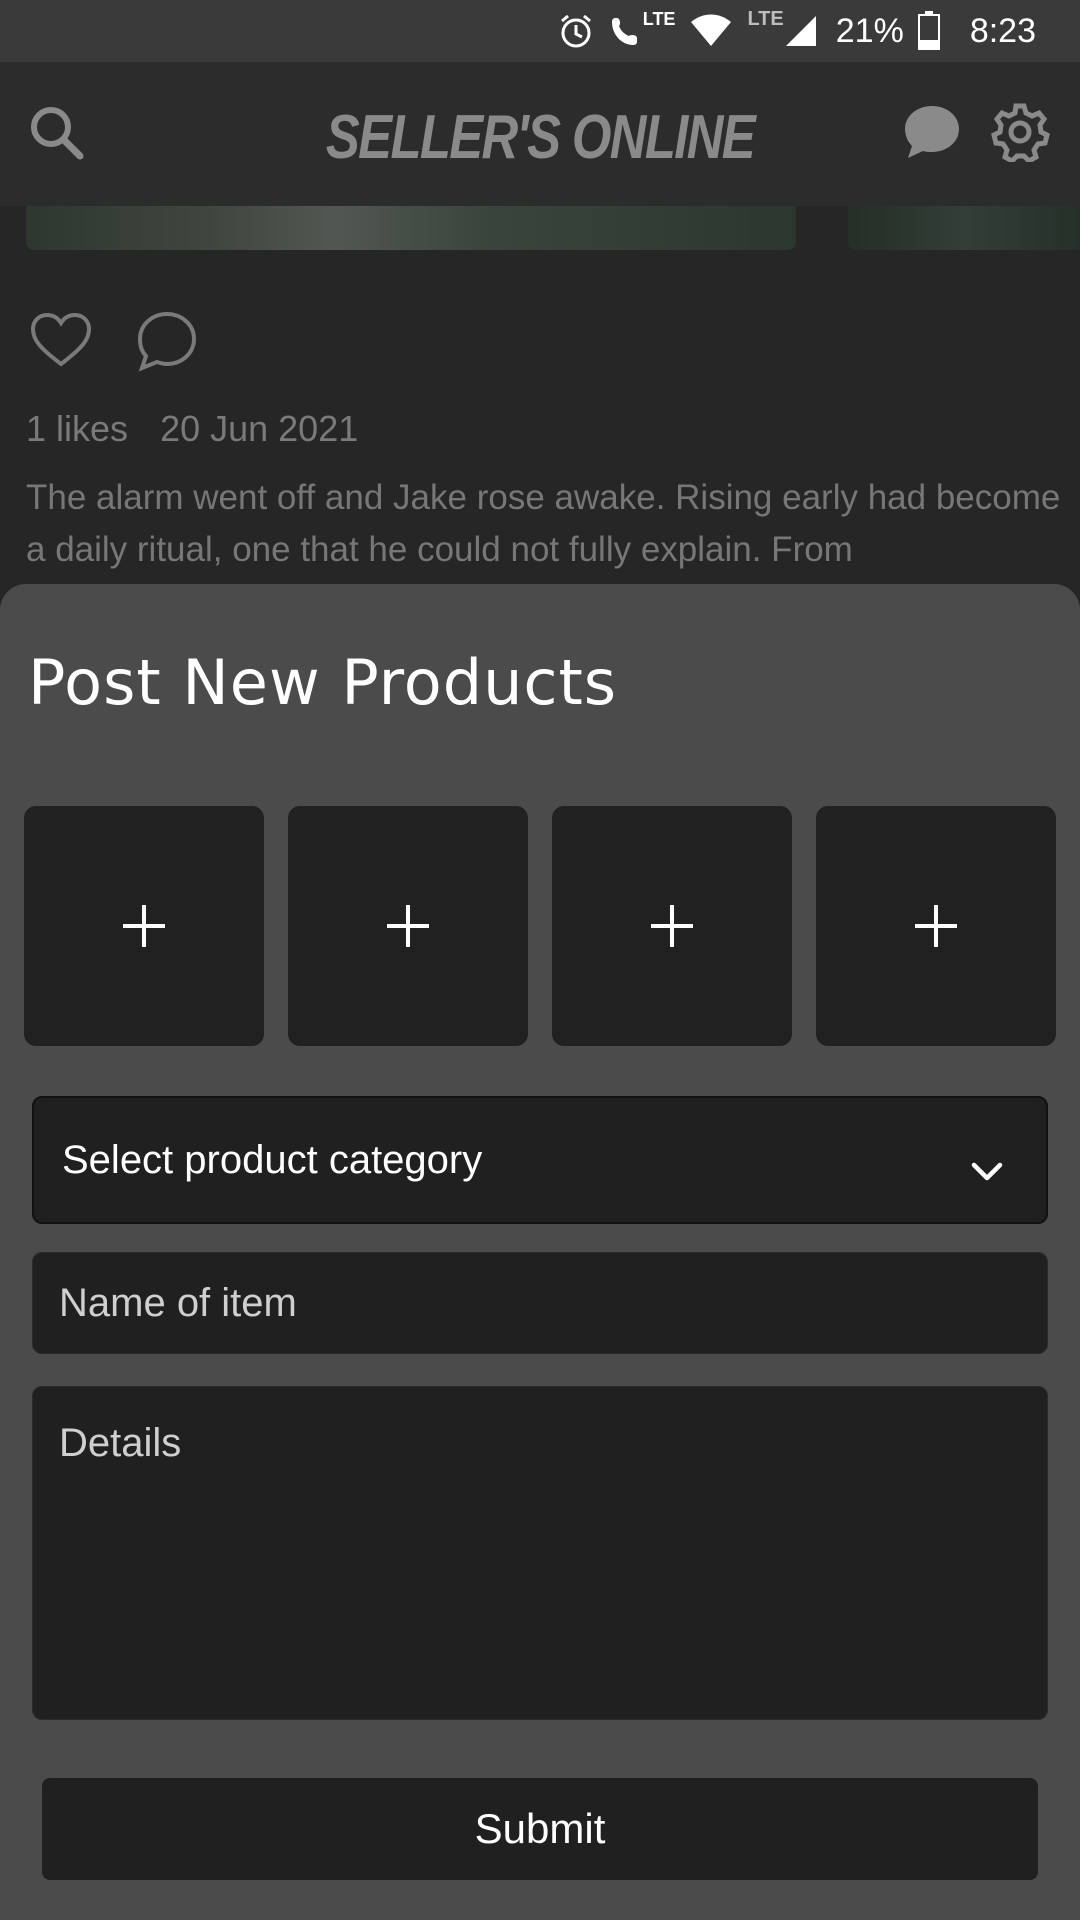 The height and width of the screenshot is (1920, 1080). I want to click on likes-count: 1 likes, so click(77, 428).